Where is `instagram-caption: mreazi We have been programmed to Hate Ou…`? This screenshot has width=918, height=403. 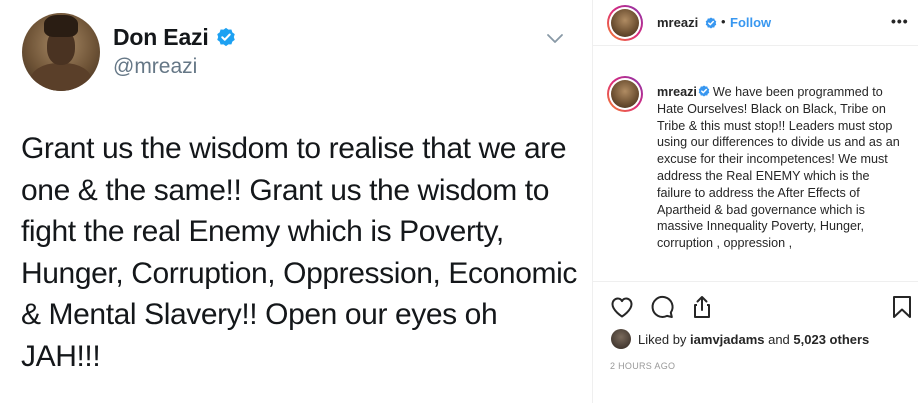 instagram-caption: mreazi We have been programmed to Hate Ou… is located at coordinates (780, 168).